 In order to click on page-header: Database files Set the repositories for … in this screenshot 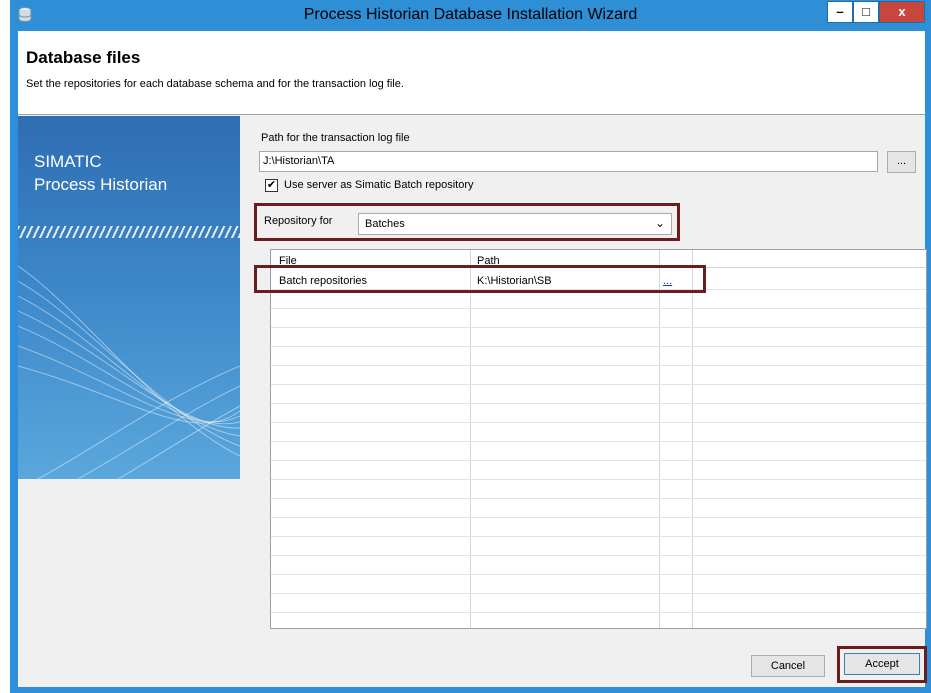, I will do `click(471, 73)`.